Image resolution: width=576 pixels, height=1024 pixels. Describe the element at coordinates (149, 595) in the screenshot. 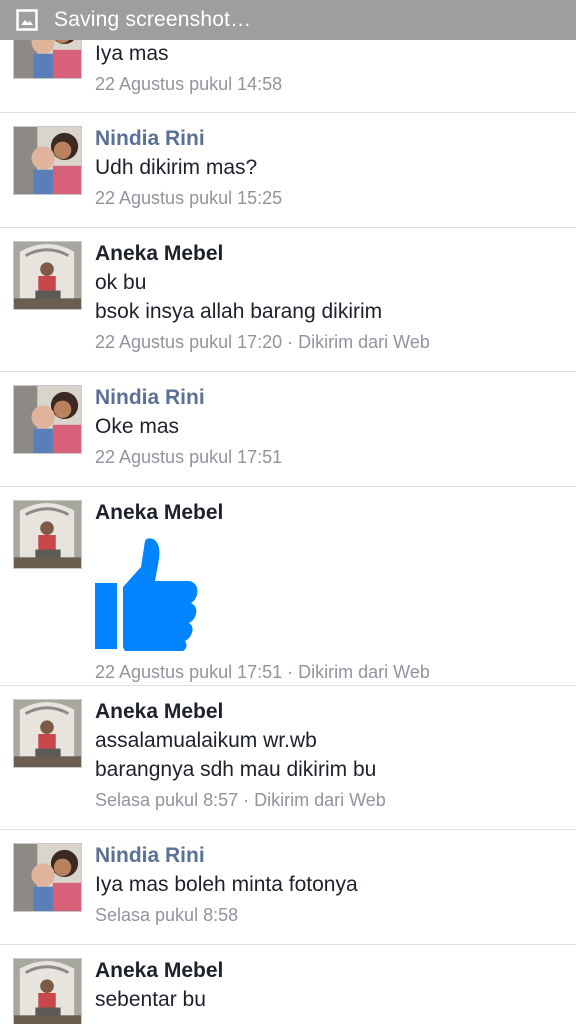

I see `thumbs-up-icon` at that location.